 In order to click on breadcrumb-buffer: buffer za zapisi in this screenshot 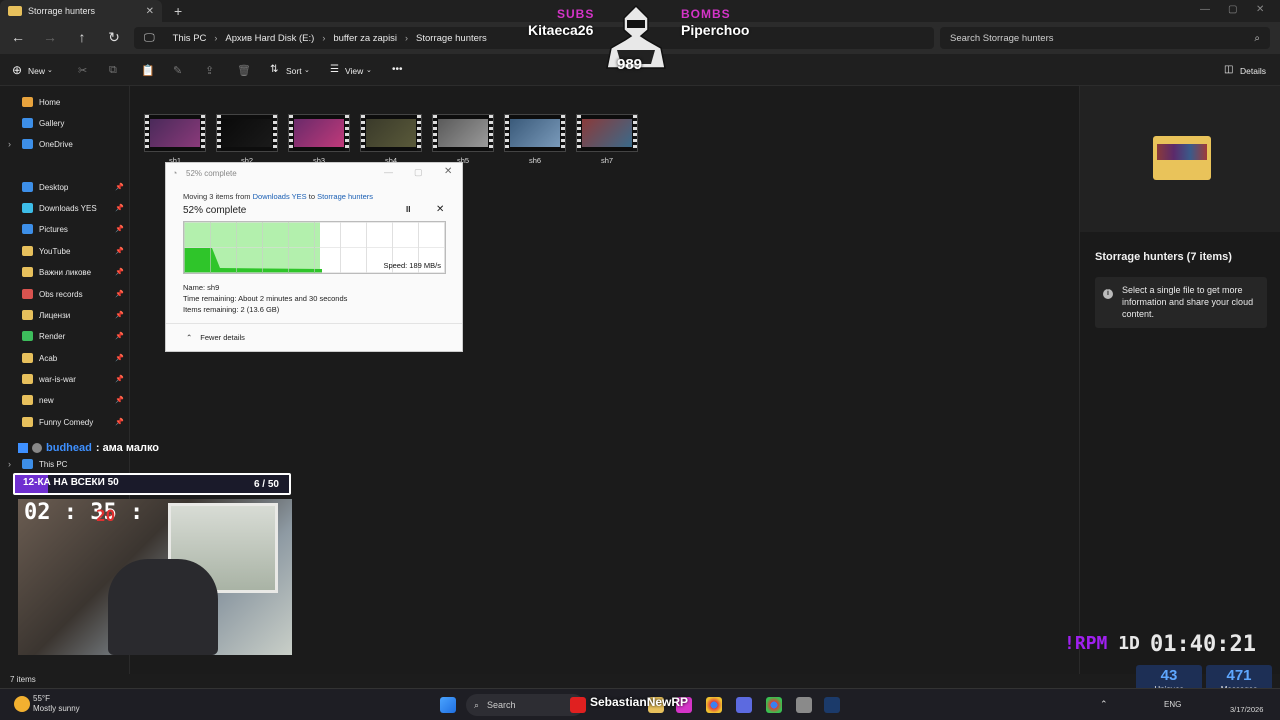, I will do `click(365, 38)`.